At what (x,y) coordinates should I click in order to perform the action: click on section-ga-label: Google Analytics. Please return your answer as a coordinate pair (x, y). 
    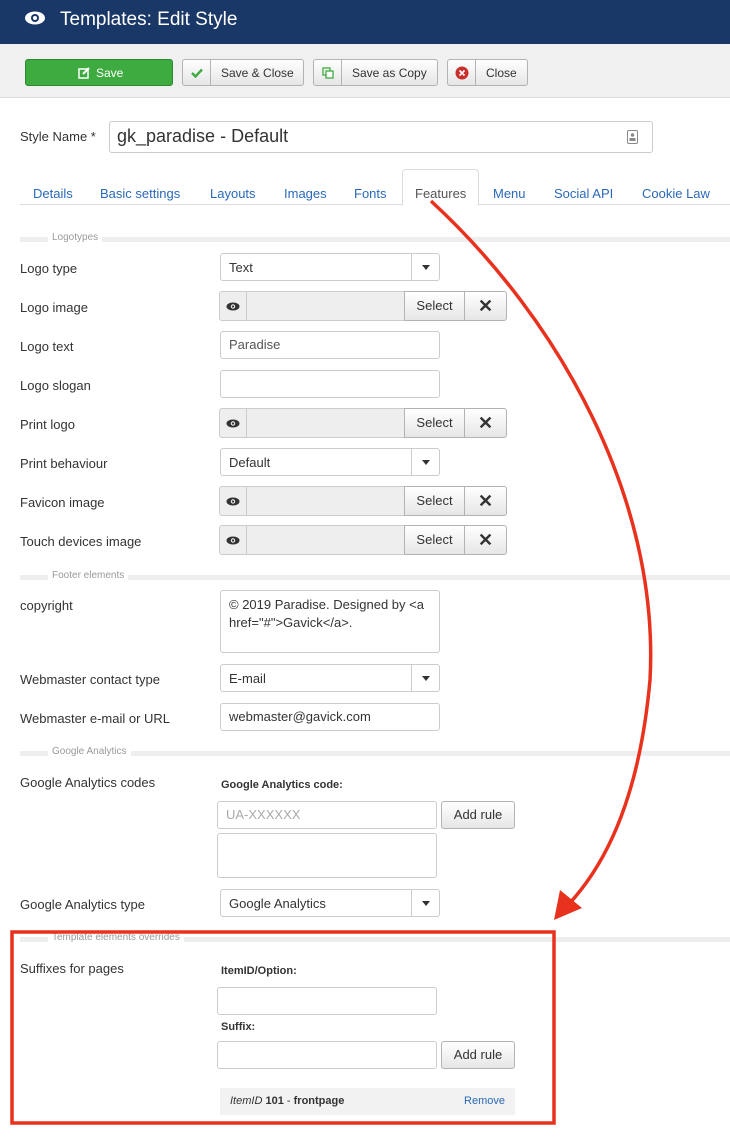
    Looking at the image, I should click on (89, 752).